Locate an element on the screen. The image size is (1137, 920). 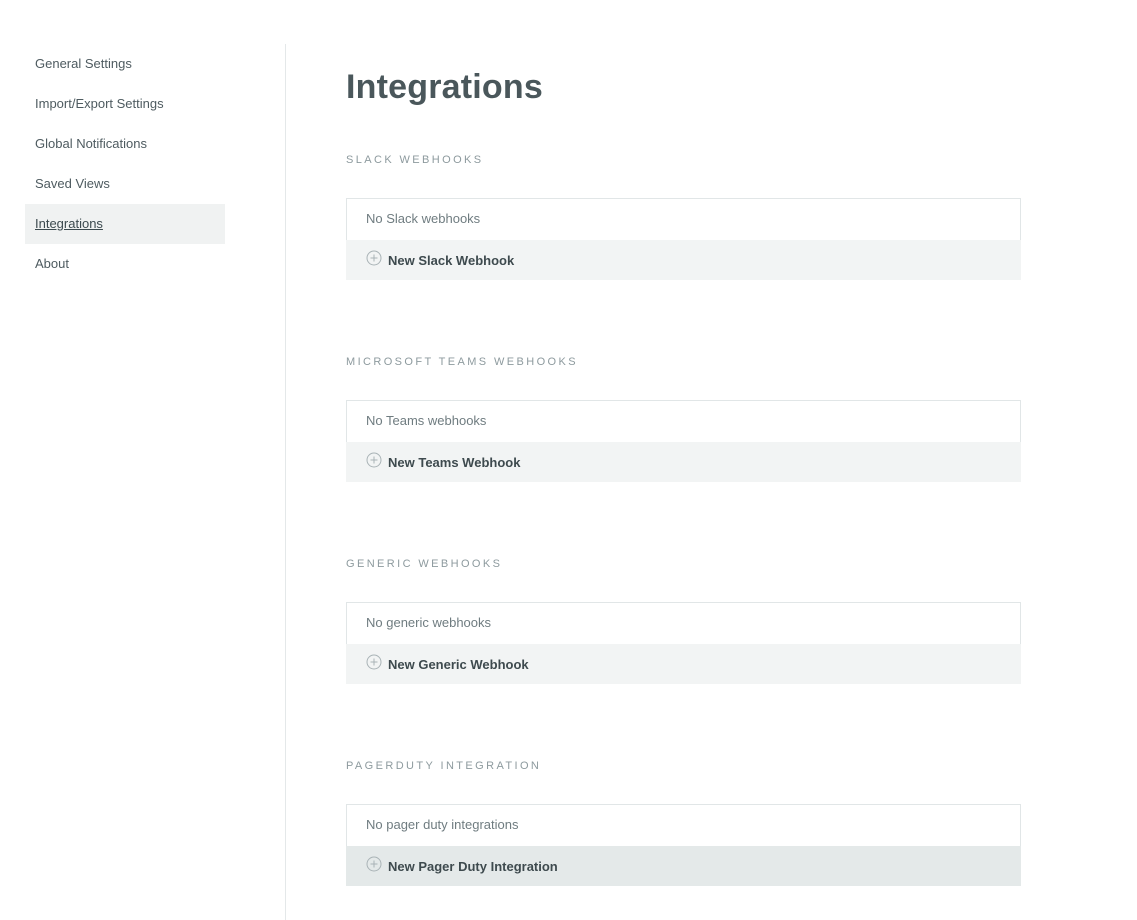
sidebar-item-saved-views: Saved Views is located at coordinates (125, 184).